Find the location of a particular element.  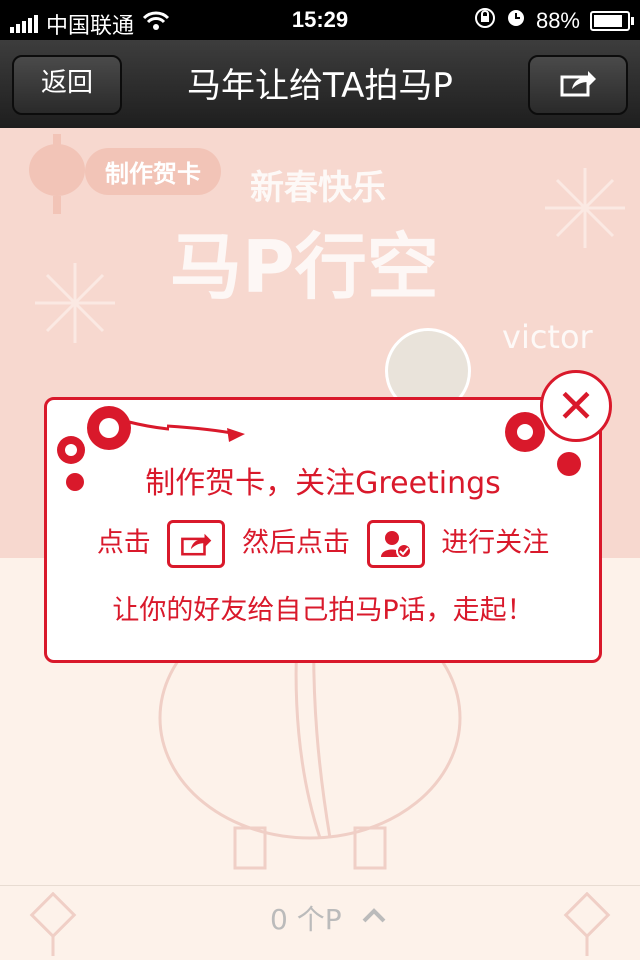

instruction-text-3: 进行关注 is located at coordinates (495, 543).